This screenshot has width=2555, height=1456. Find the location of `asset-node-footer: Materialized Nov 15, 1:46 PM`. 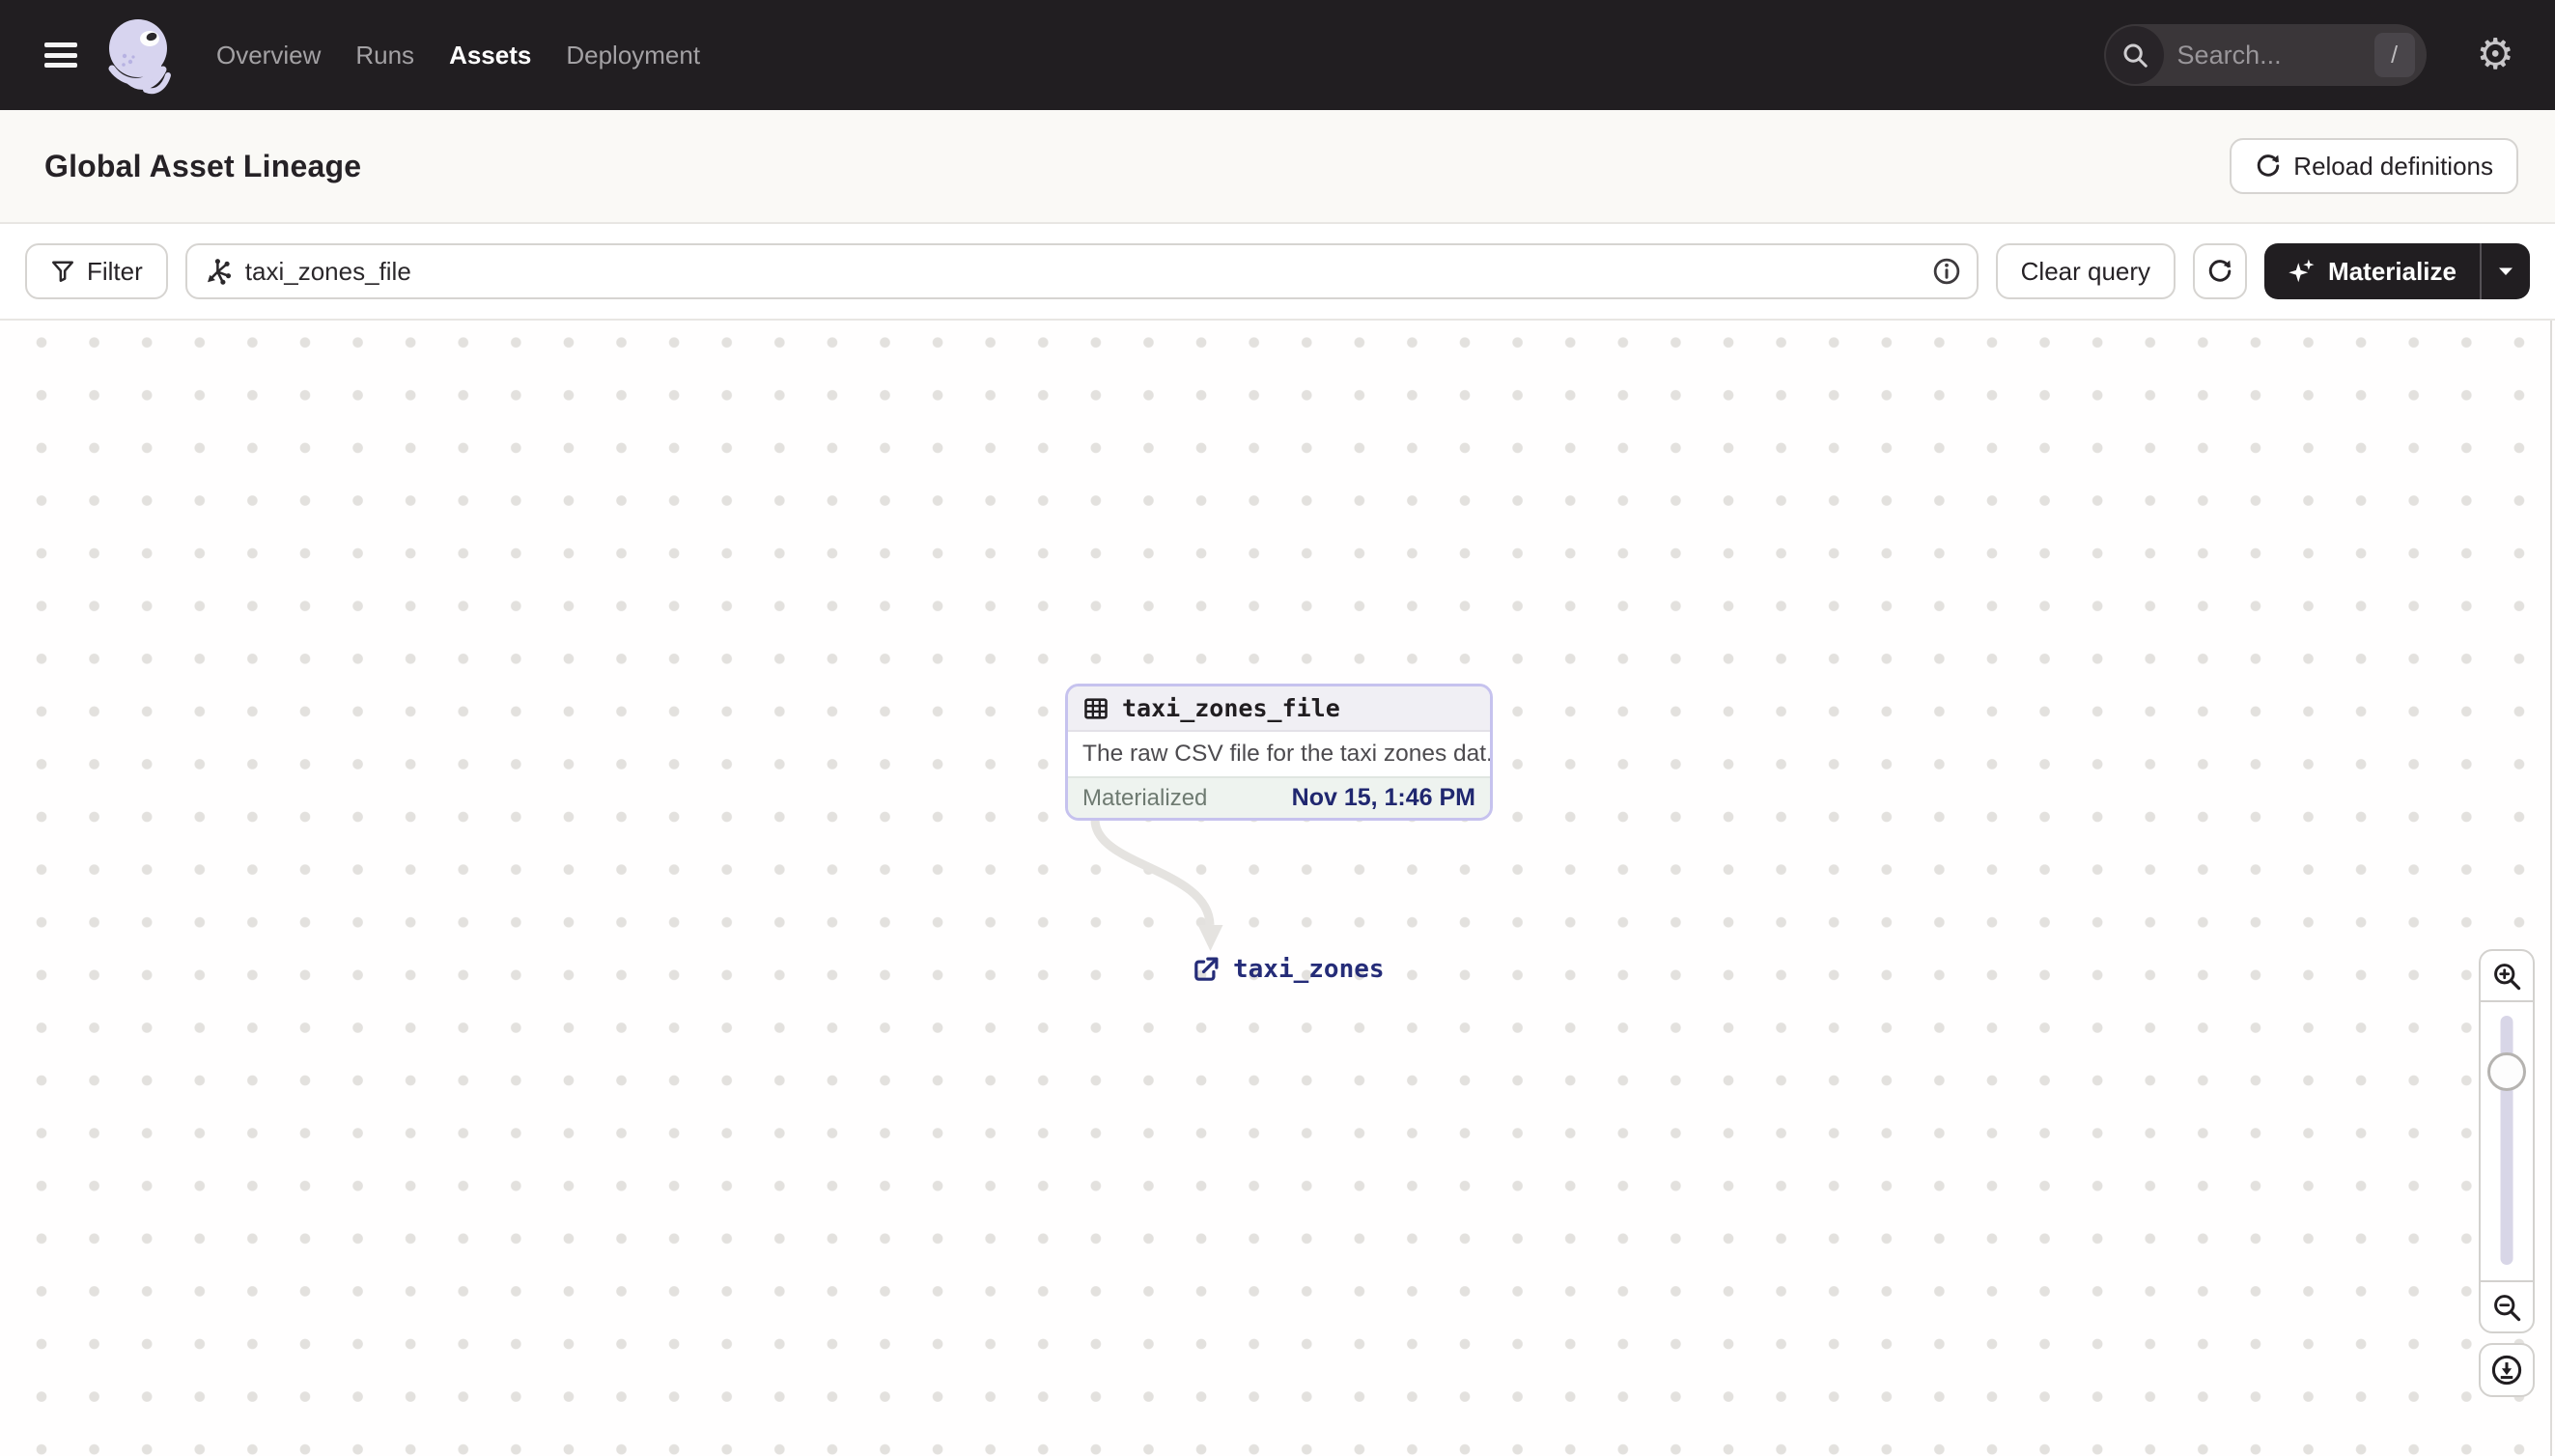

asset-node-footer: Materialized Nov 15, 1:46 PM is located at coordinates (1279, 797).